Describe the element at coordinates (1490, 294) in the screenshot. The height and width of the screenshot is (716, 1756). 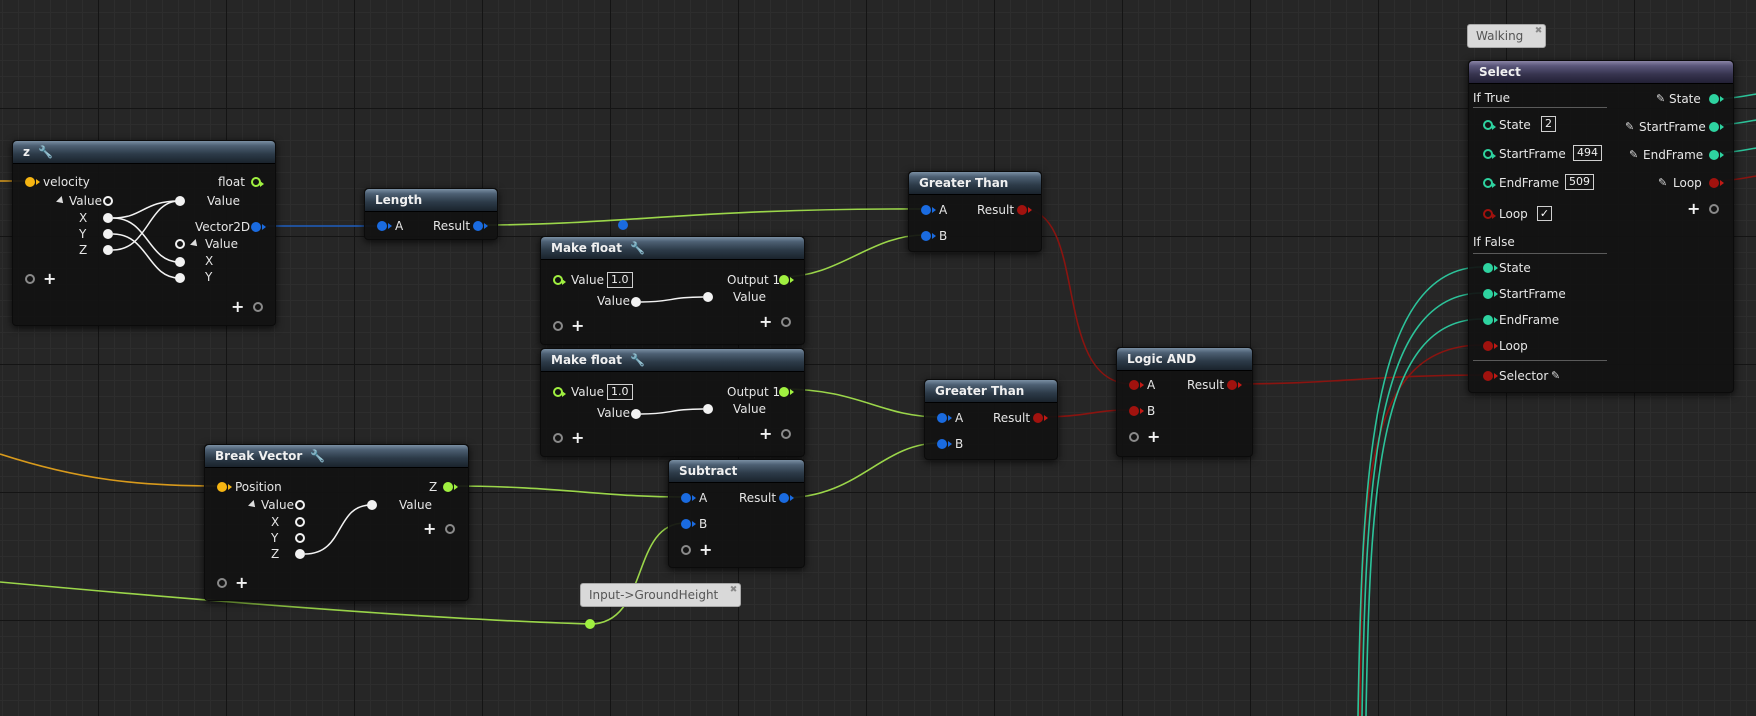
I see `false-startframe-pin` at that location.